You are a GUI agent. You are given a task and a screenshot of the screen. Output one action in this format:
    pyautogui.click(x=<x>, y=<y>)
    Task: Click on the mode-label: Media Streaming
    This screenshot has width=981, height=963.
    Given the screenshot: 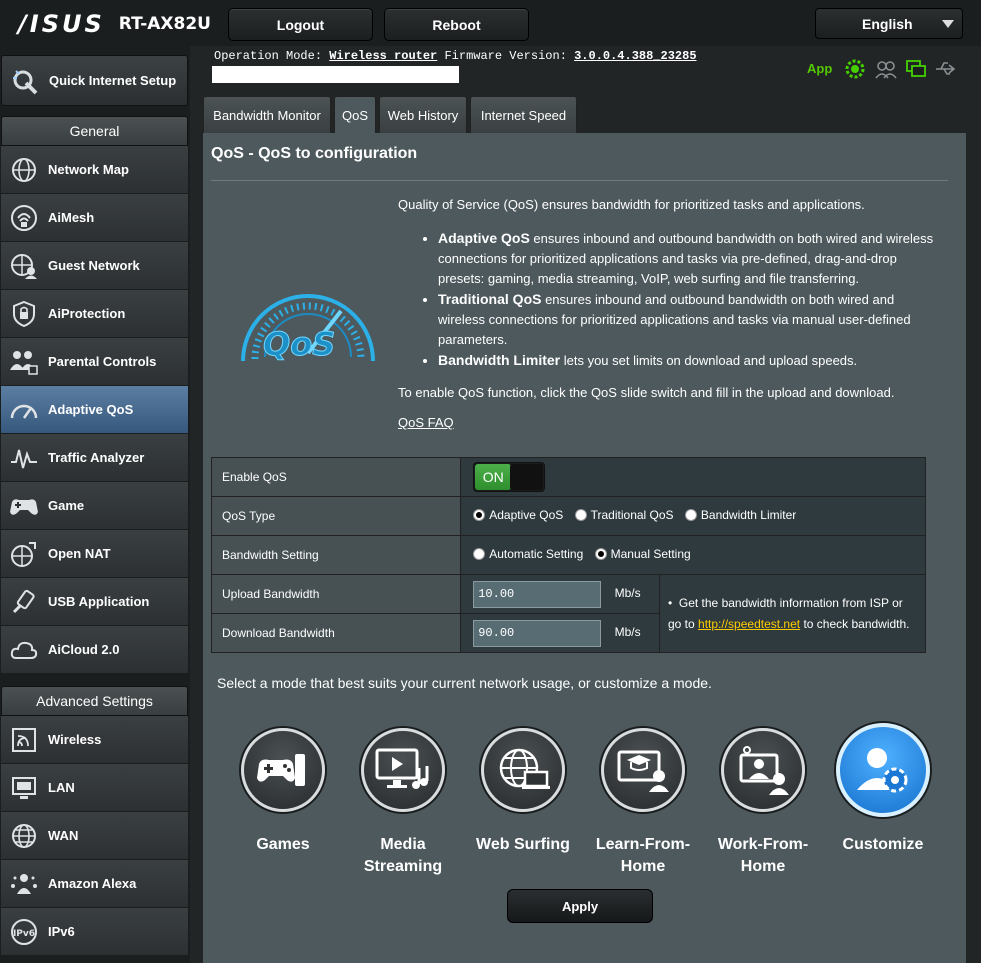 What is the action you would take?
    pyautogui.click(x=403, y=855)
    